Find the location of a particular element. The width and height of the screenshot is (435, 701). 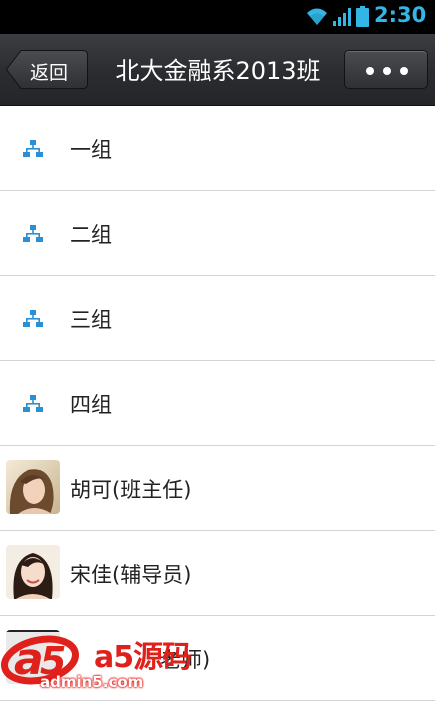

page-title: 北大金融系2013班 is located at coordinates (218, 71).